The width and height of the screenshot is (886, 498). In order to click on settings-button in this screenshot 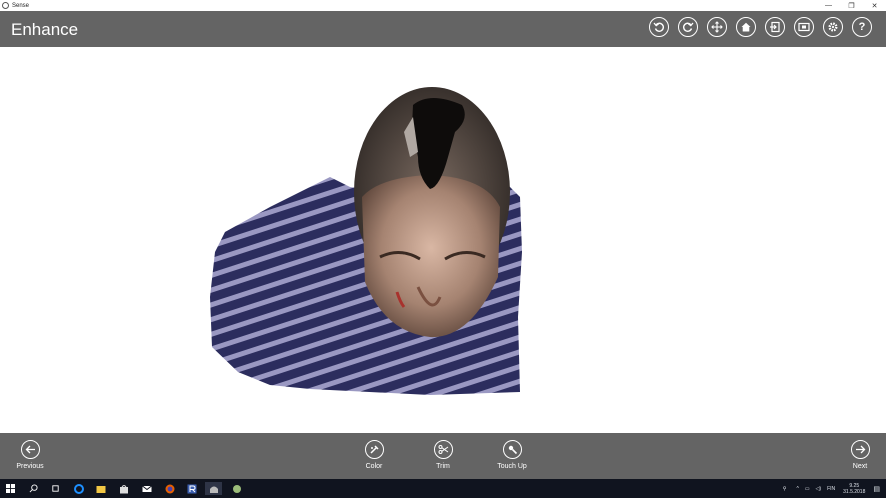, I will do `click(833, 27)`.